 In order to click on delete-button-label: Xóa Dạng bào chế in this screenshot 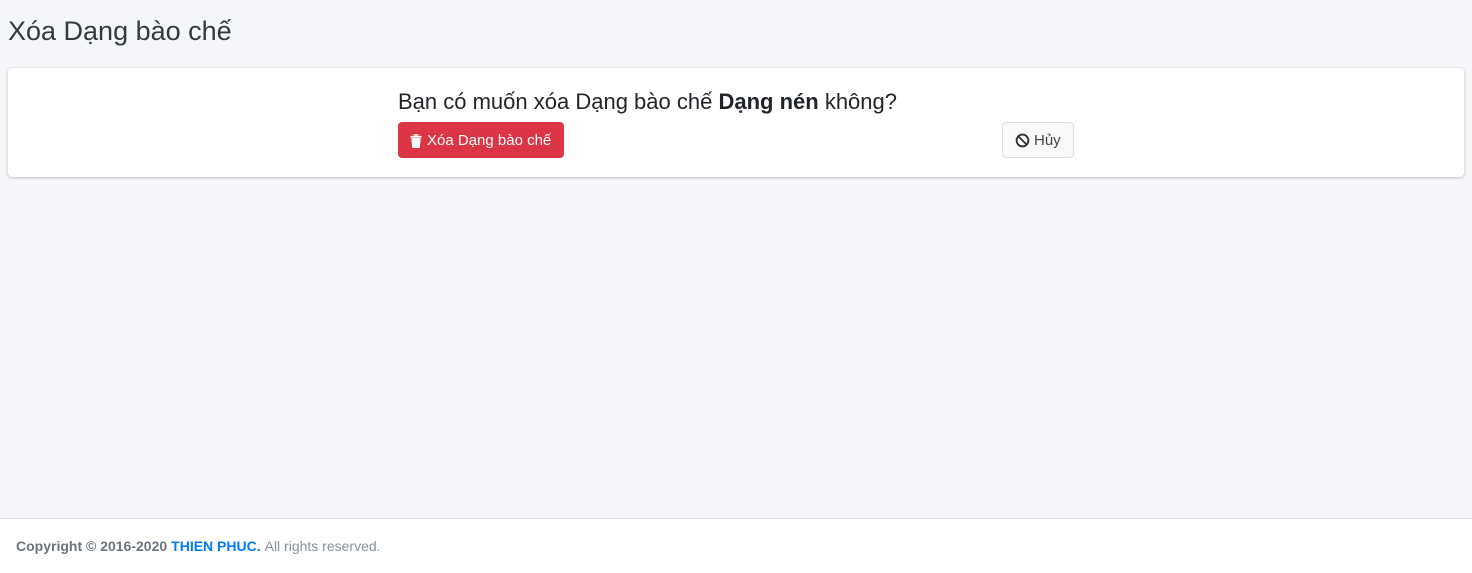, I will do `click(489, 140)`.